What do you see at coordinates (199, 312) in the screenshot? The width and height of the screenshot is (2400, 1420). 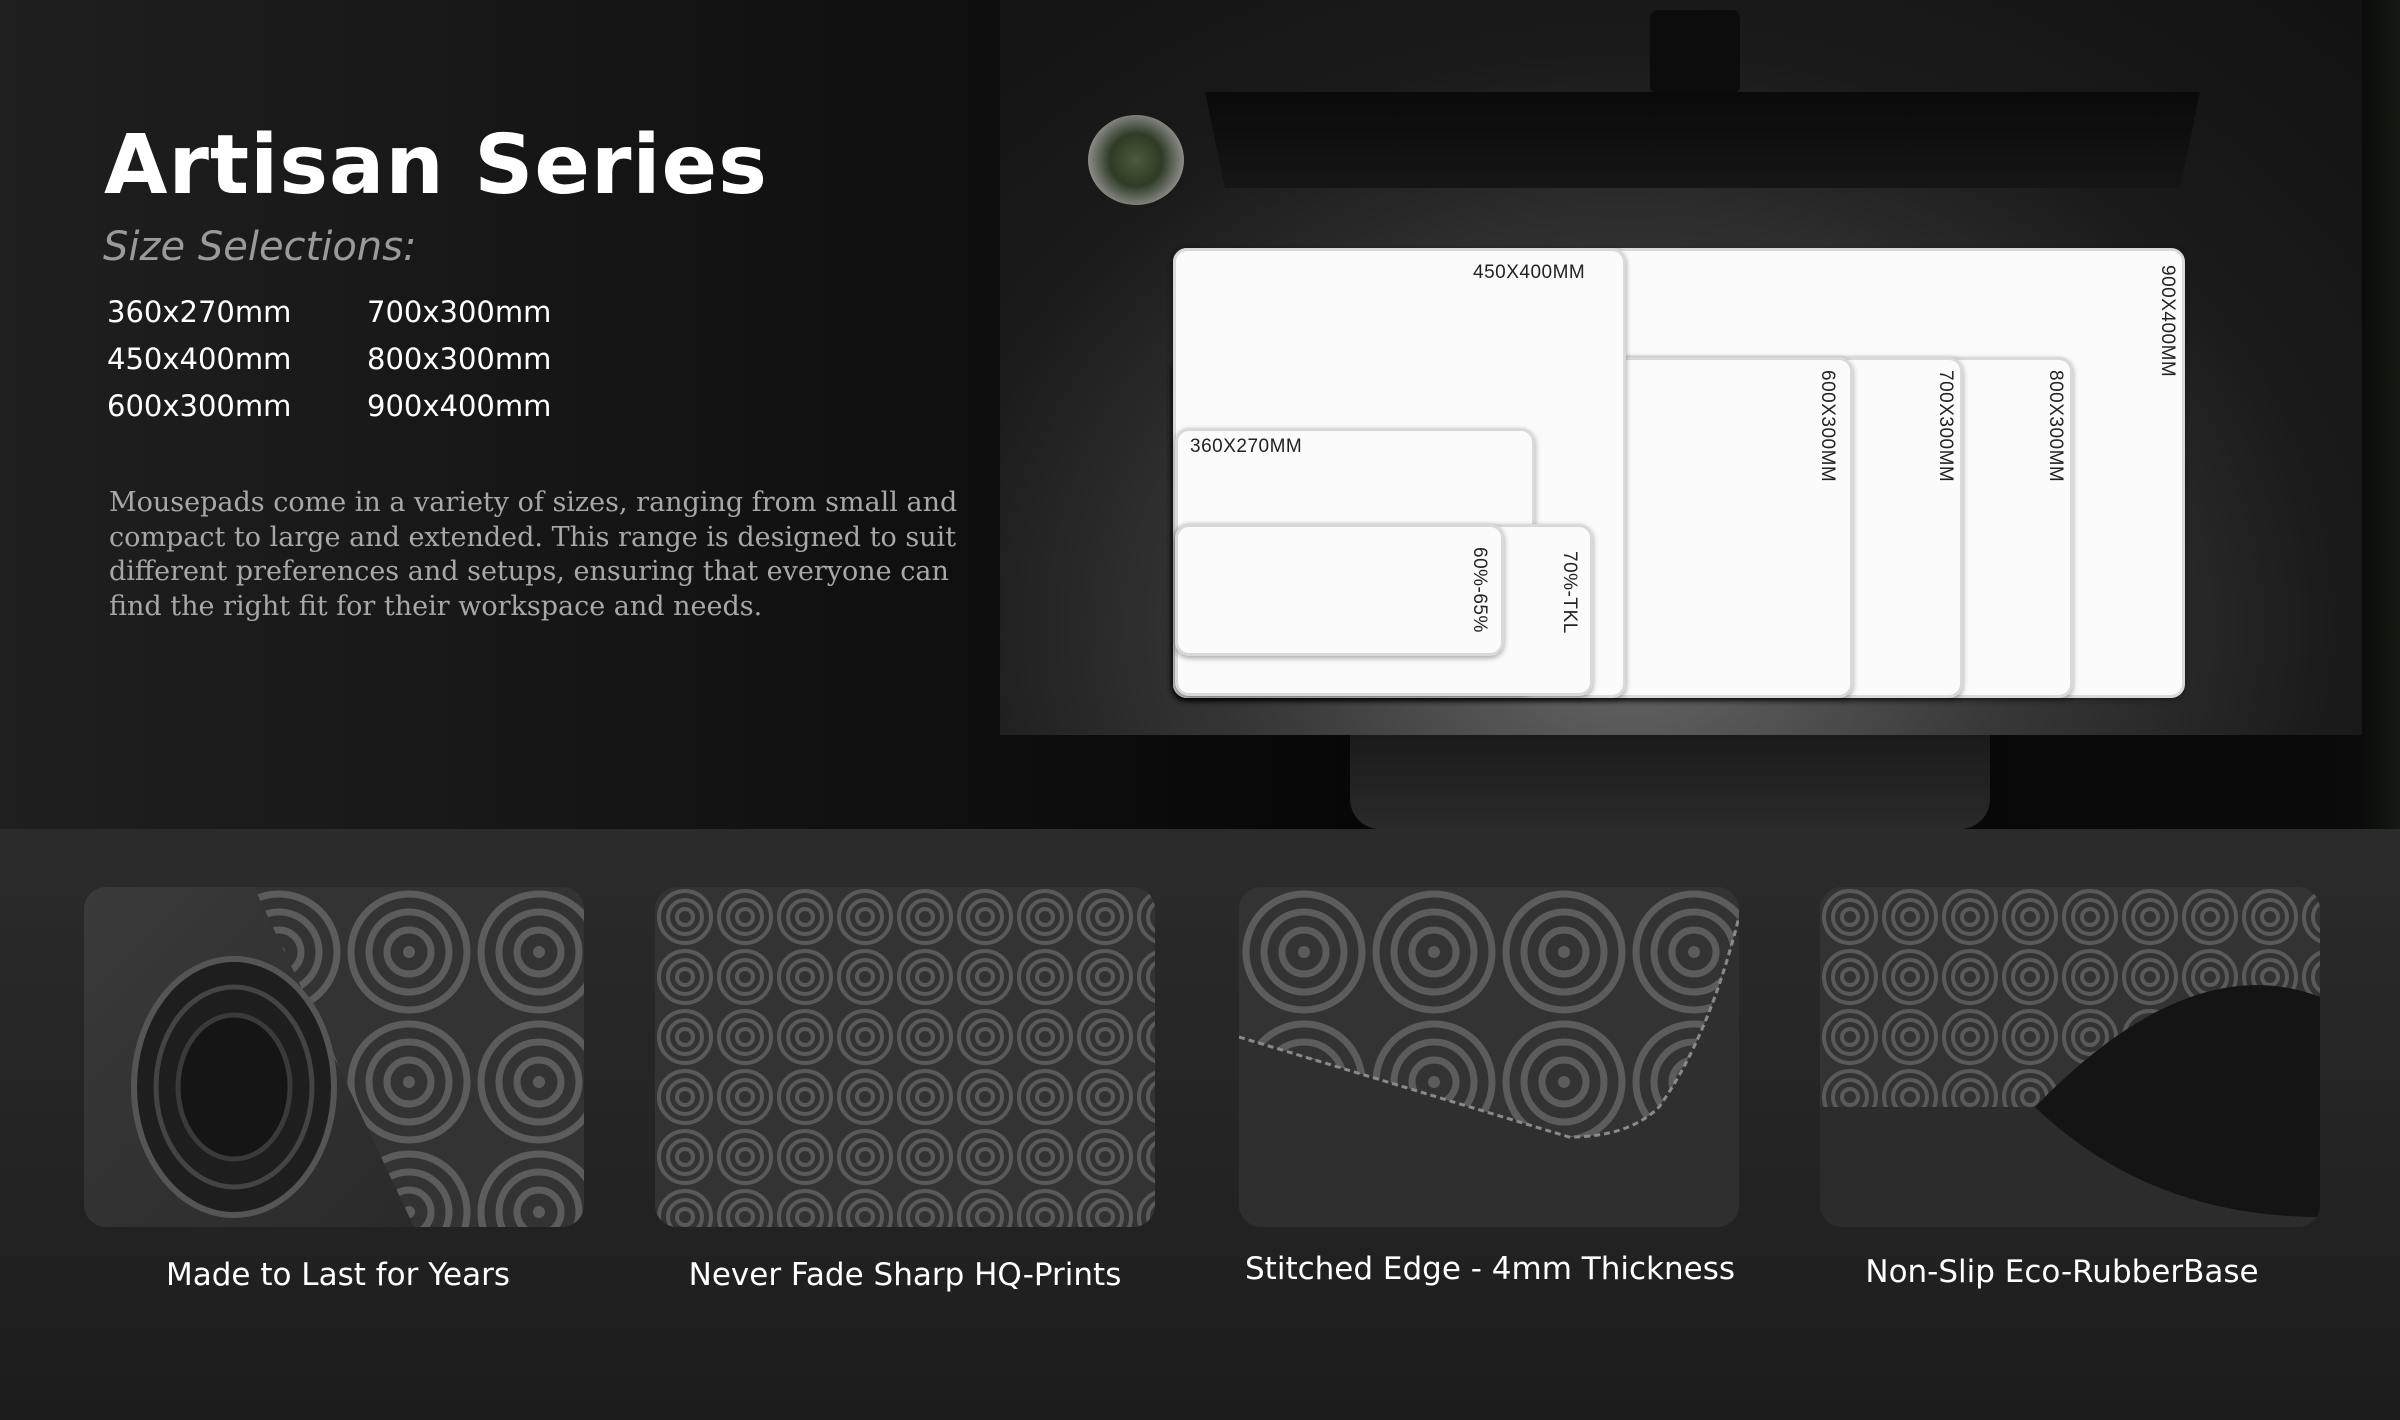 I see `size-item: 360x270mm` at bounding box center [199, 312].